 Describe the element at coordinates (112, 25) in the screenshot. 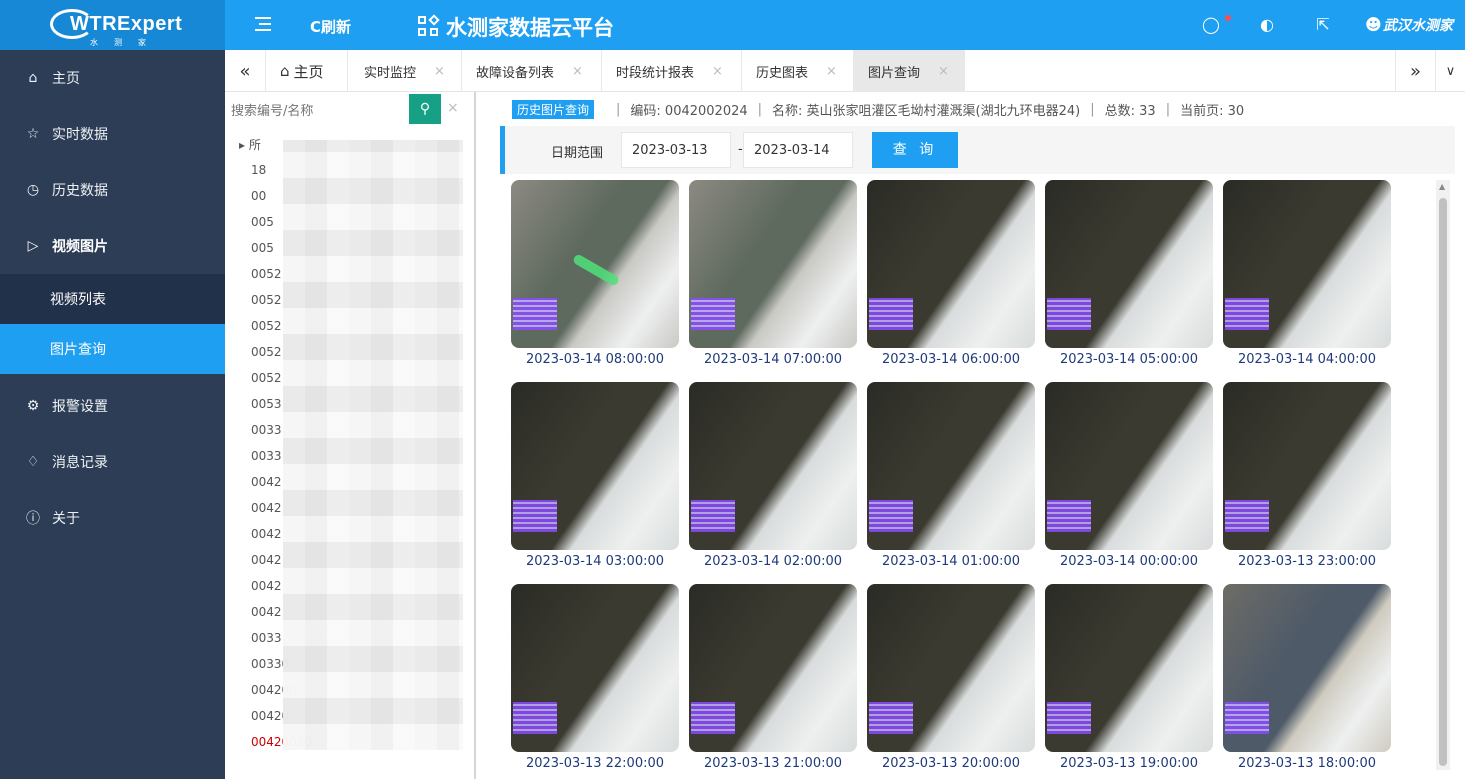

I see `logo: WTRExpert 水测家` at that location.